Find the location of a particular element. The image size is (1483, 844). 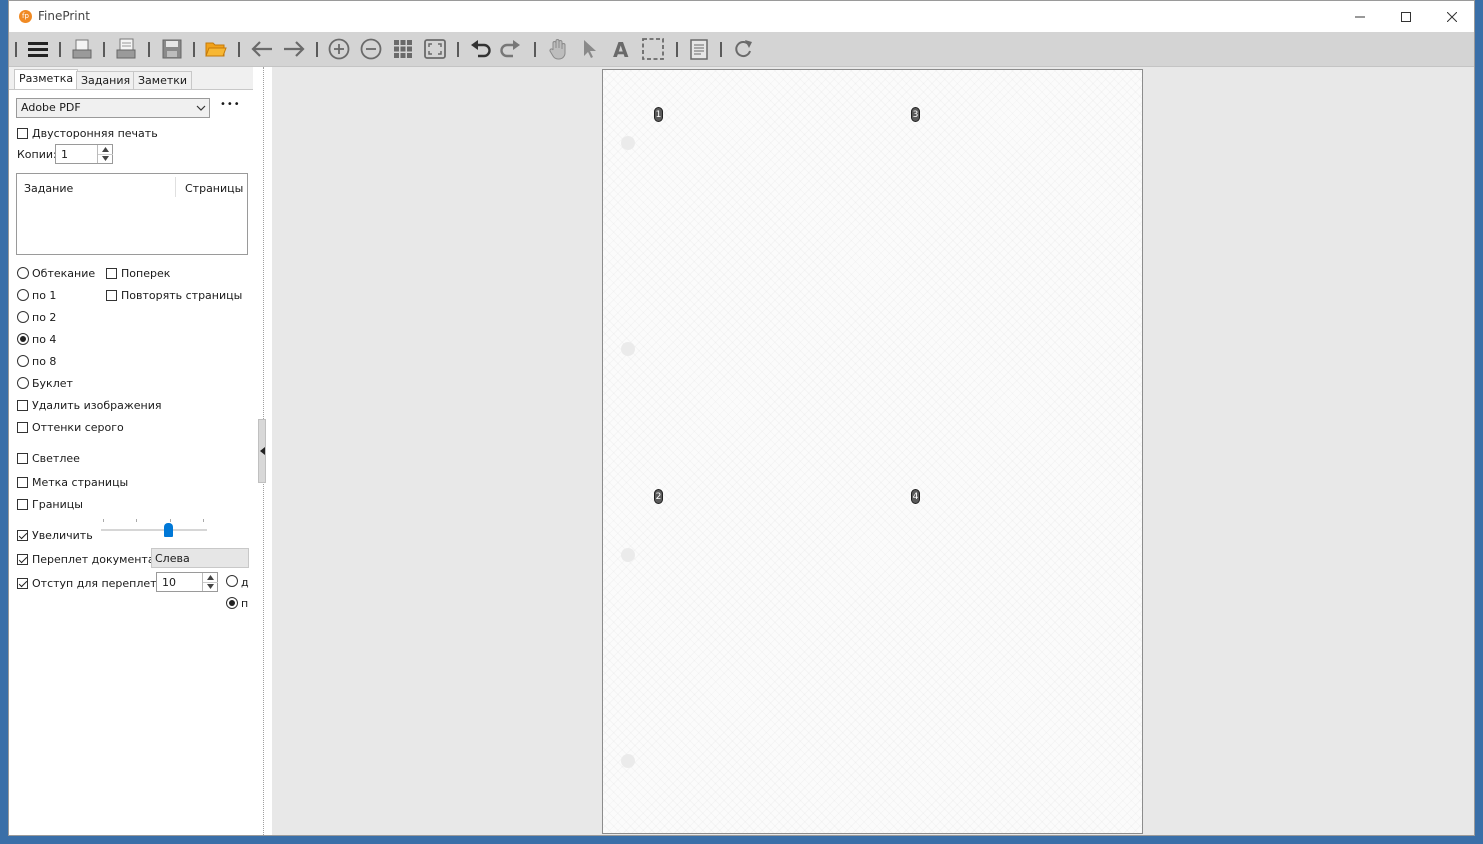

close-button is located at coordinates (1451, 16).